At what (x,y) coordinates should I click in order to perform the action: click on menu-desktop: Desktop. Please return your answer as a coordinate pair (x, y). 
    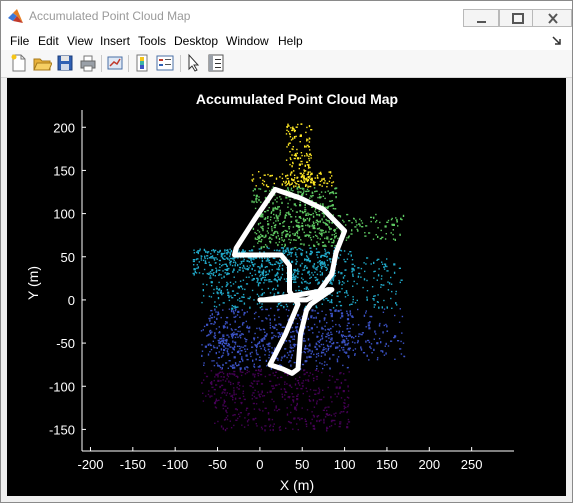
    Looking at the image, I should click on (196, 41).